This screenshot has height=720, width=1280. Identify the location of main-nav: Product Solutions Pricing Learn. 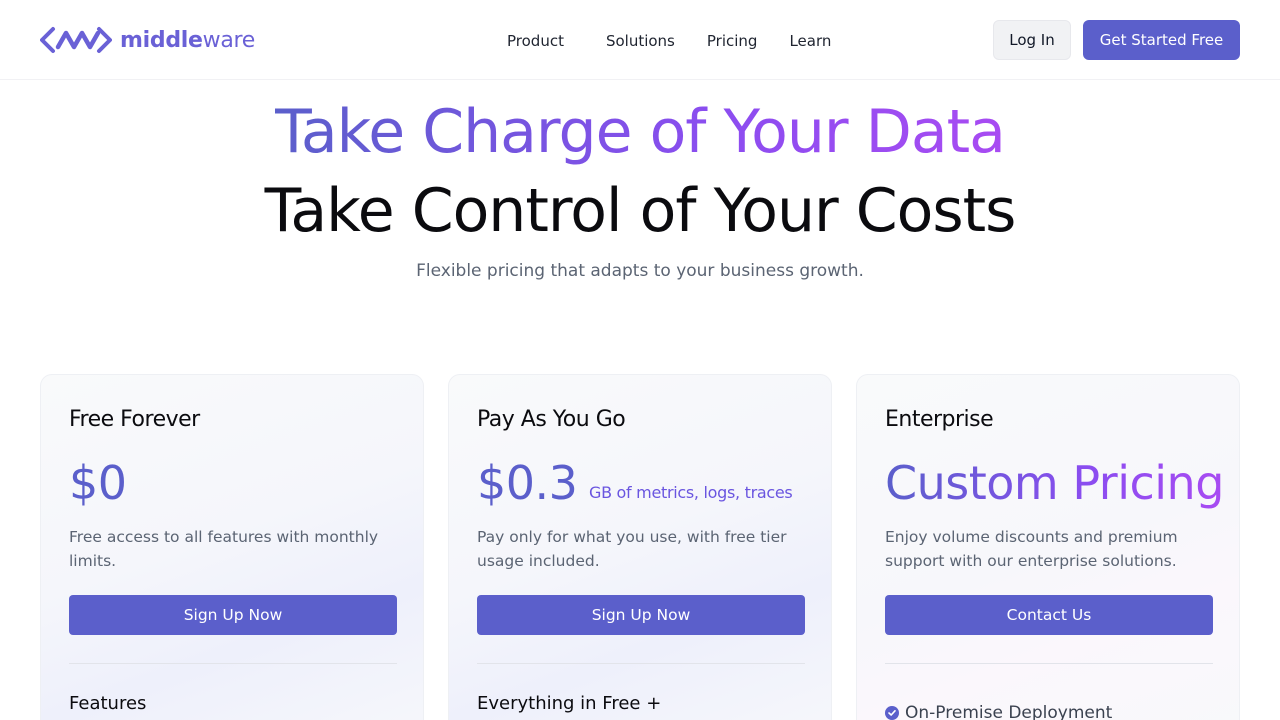
(685, 41).